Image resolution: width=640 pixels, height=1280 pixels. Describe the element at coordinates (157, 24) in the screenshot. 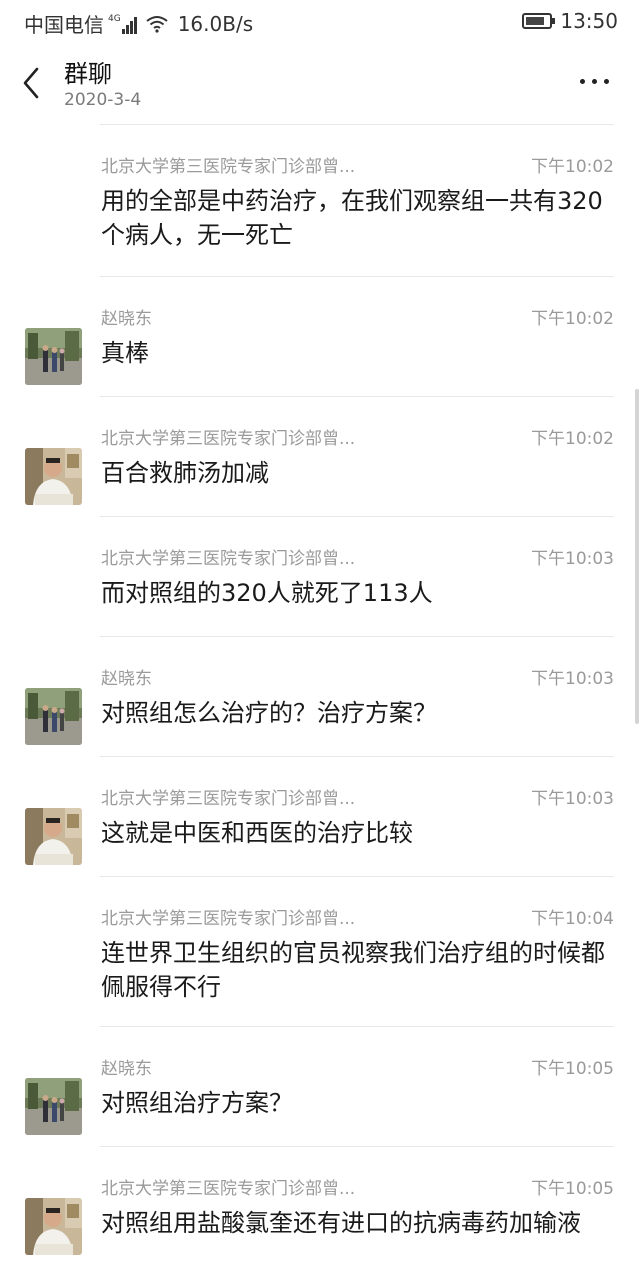

I see `wifi-icon` at that location.